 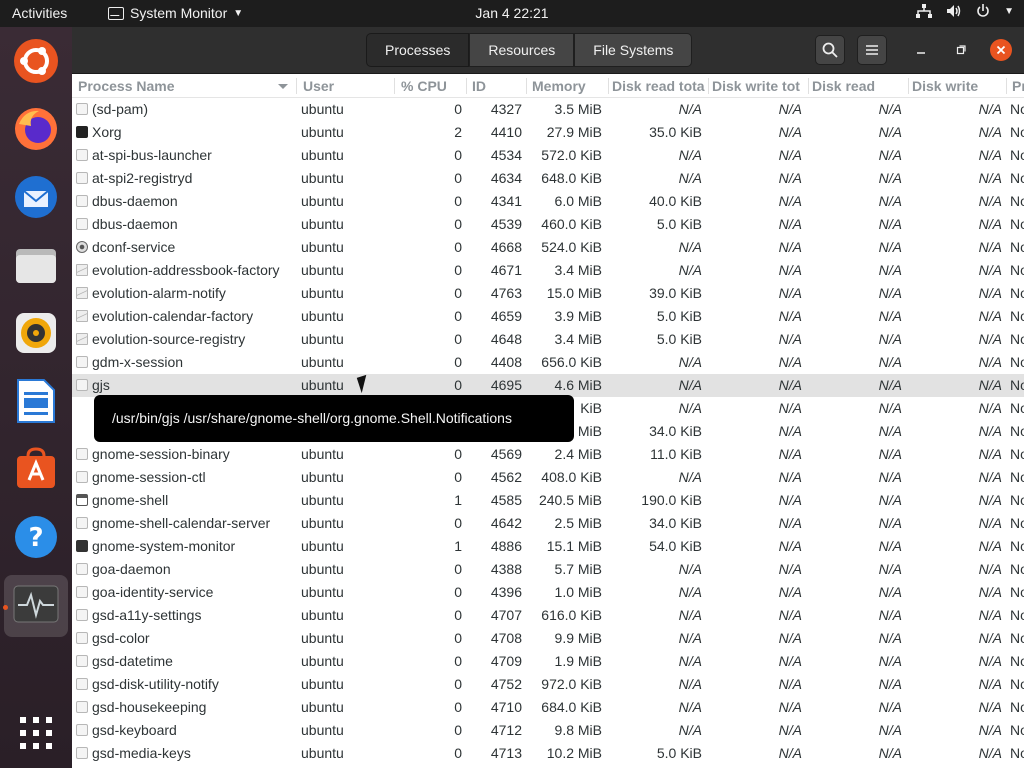 I want to click on tab-file-systems: File Systems, so click(x=633, y=50).